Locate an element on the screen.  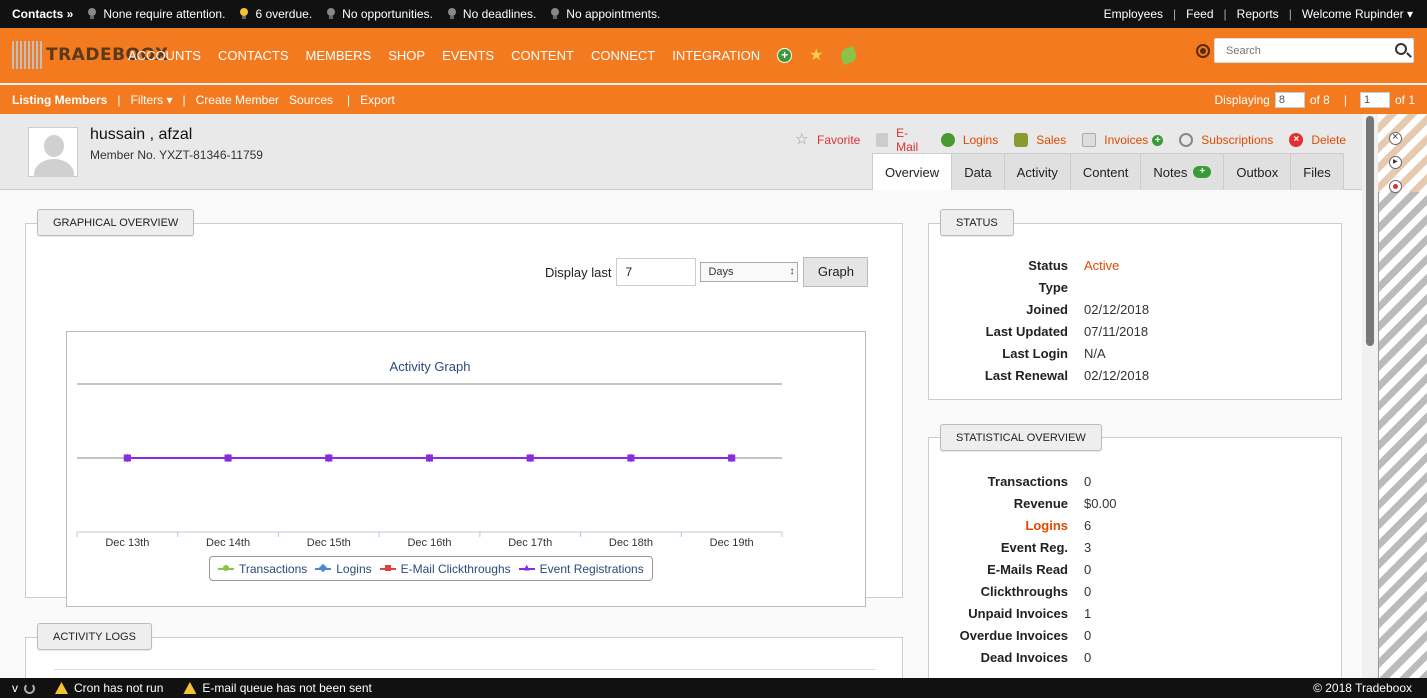
action-label: Invoices is located at coordinates (1126, 140).